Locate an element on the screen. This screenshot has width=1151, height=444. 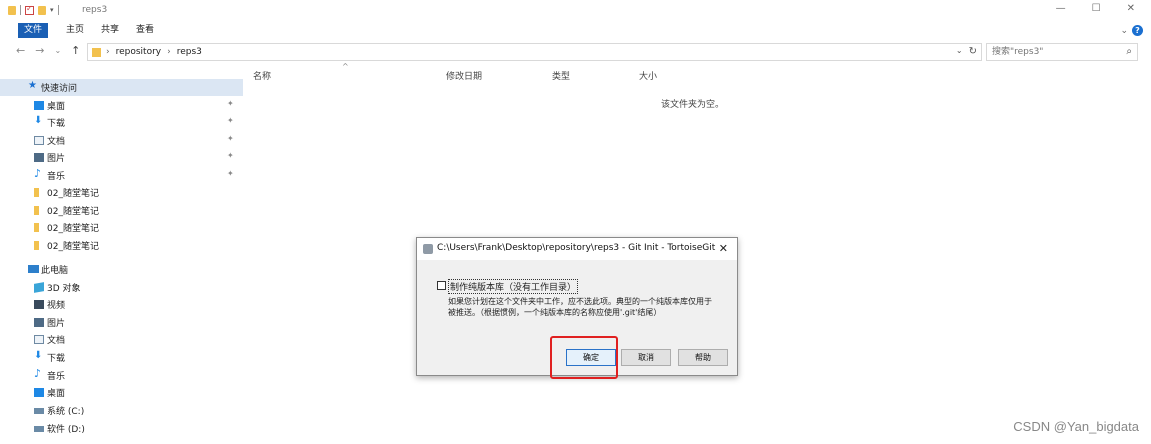
ribbon-right-controls: ⌄ ? is located at coordinates (1131, 30).